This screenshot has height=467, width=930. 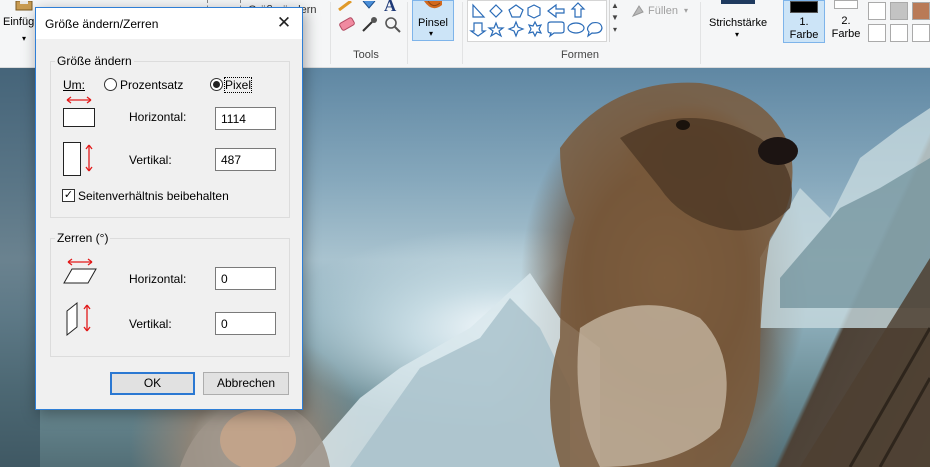 What do you see at coordinates (370, 25) in the screenshot?
I see `color-picker-icon` at bounding box center [370, 25].